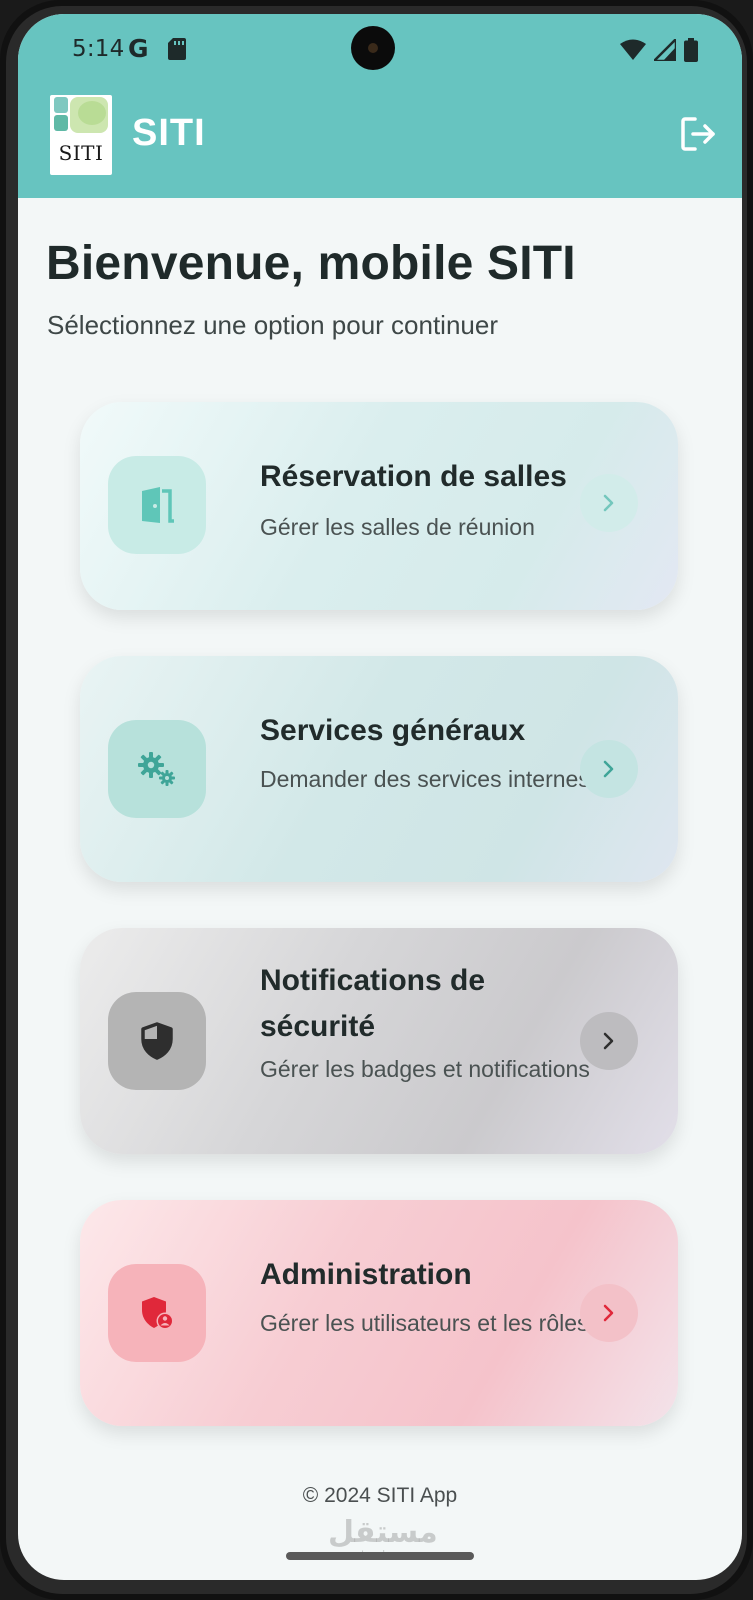  Describe the element at coordinates (373, 1003) in the screenshot. I see `card-title: Notifications de sécurité` at that location.